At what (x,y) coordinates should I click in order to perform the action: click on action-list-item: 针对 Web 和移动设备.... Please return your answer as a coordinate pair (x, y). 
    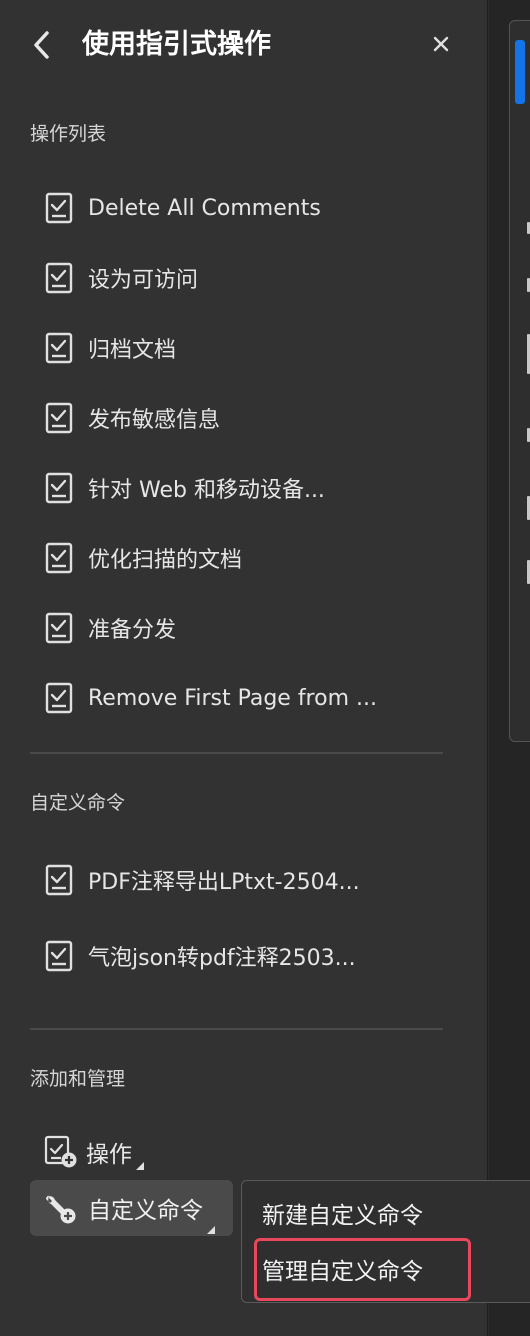
    Looking at the image, I should click on (254, 488).